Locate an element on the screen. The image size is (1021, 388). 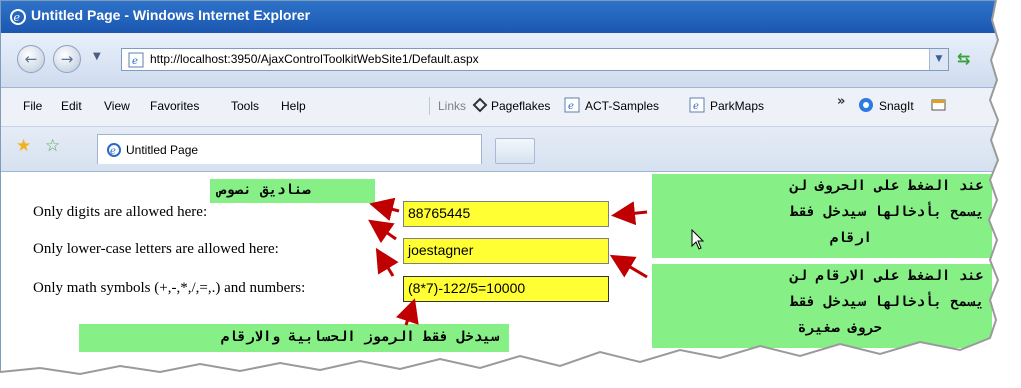
snagit-button: SnagIt is located at coordinates (896, 106).